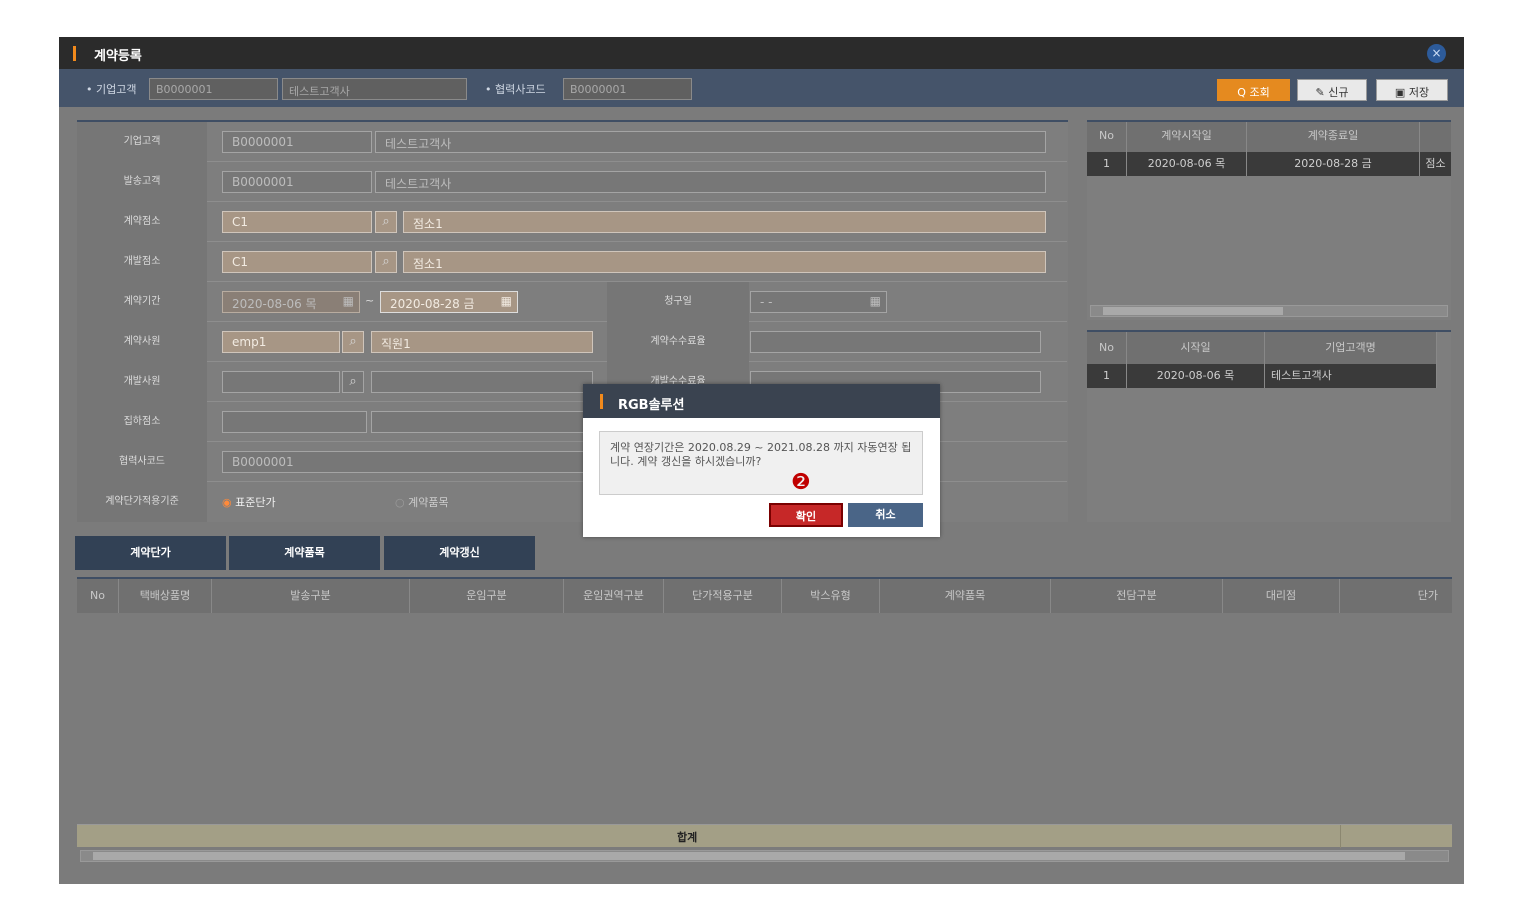  Describe the element at coordinates (142, 262) in the screenshot. I see `form-label: 개발점소` at that location.